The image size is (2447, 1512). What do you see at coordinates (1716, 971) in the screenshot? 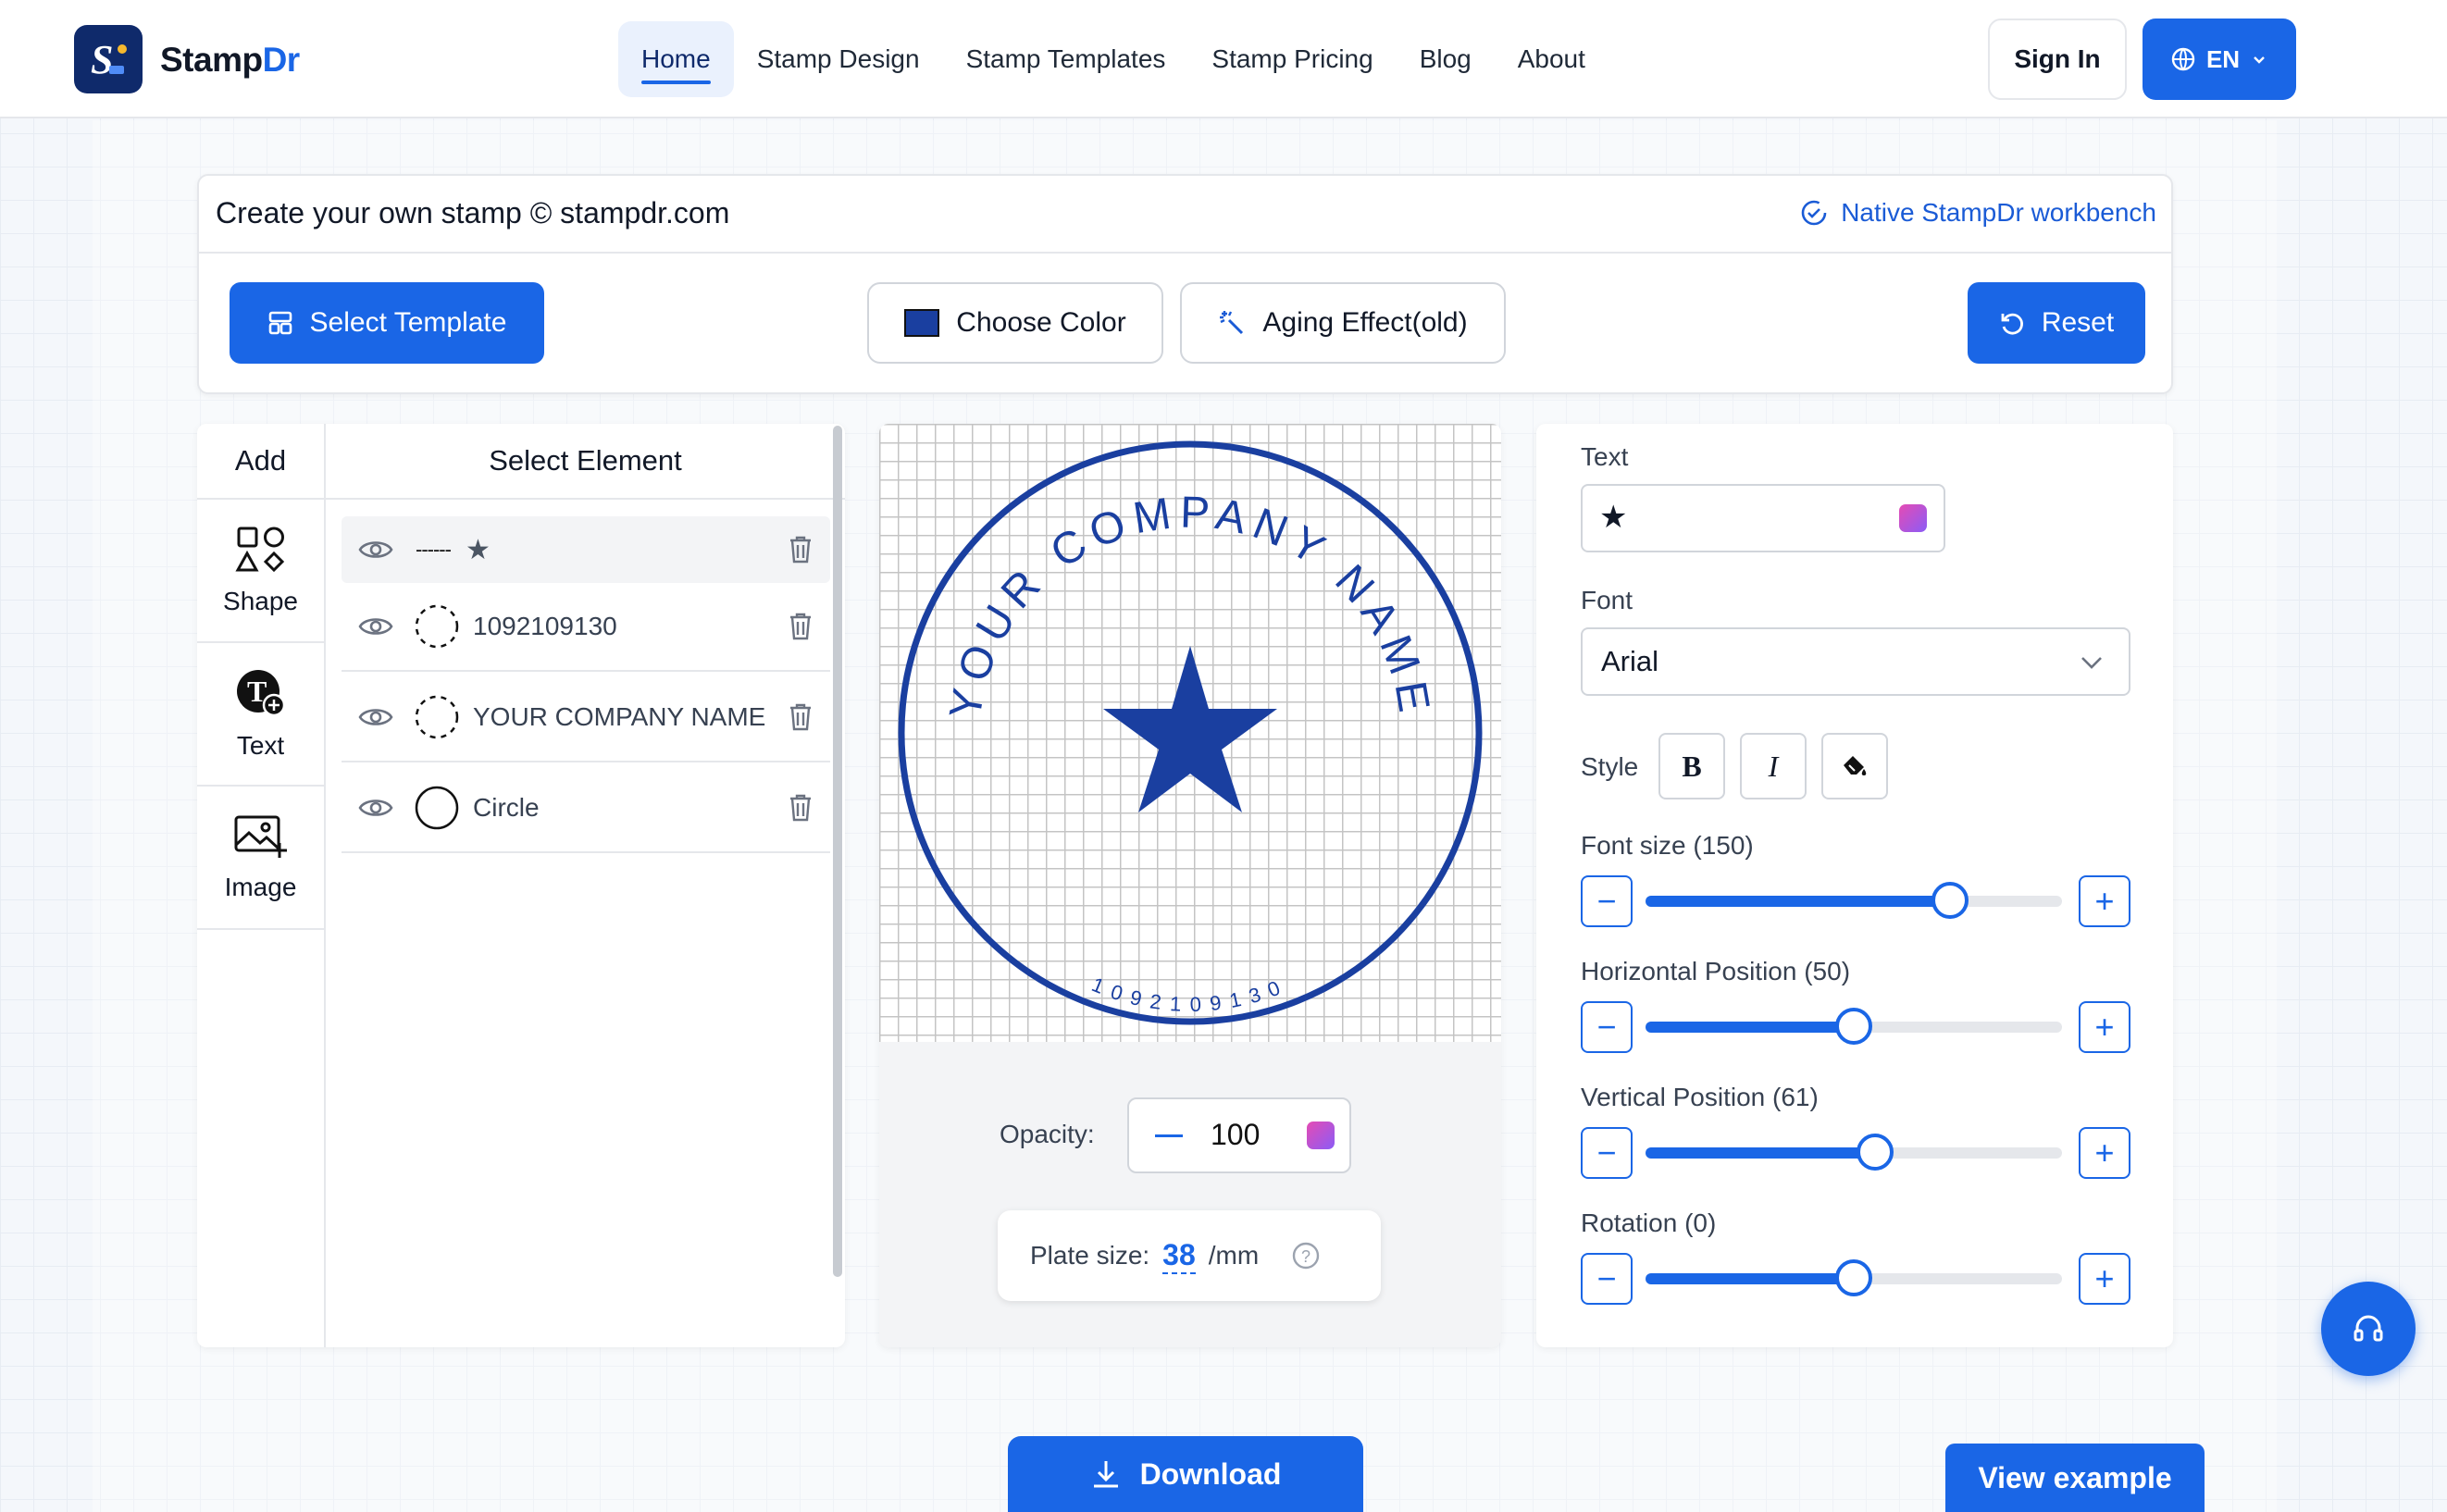
I see `horizontal-position-label: Horizontal Position (50)` at bounding box center [1716, 971].